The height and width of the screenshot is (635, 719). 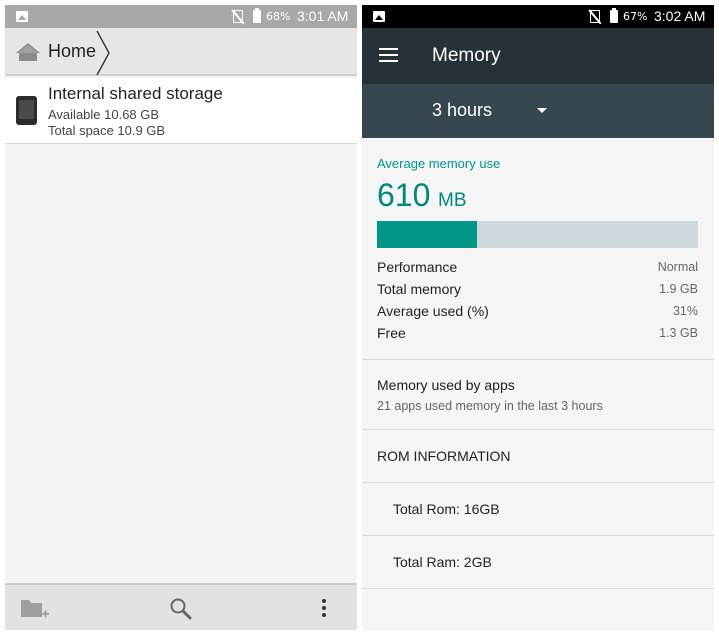 I want to click on storage-title: Internal shared storage, so click(x=135, y=93).